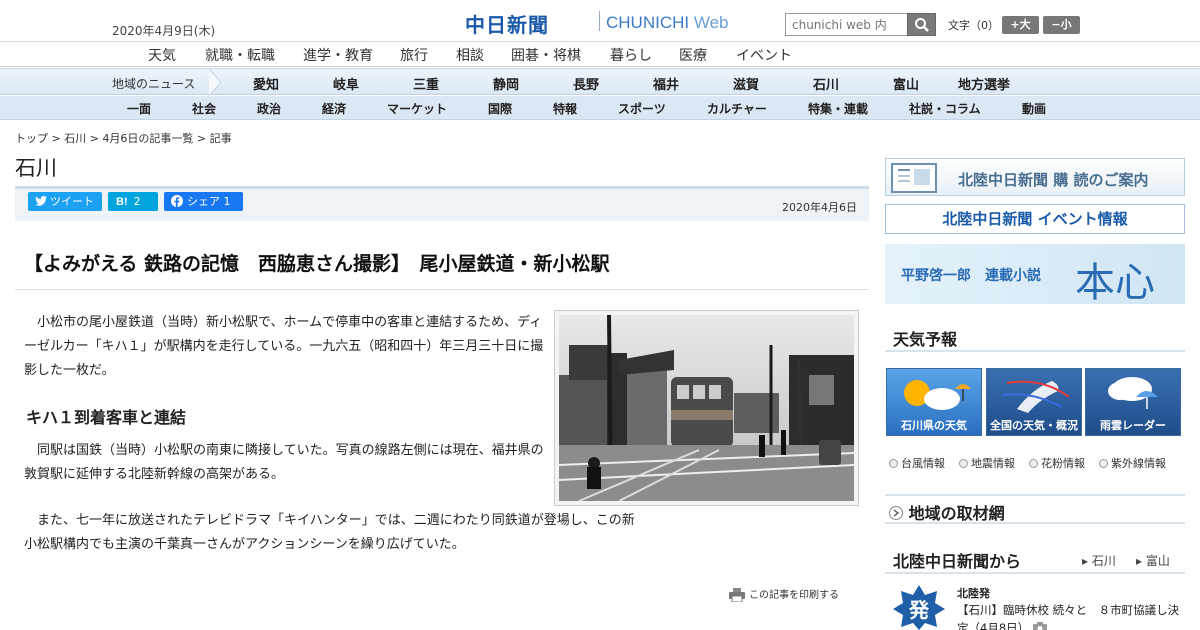  What do you see at coordinates (906, 83) in the screenshot?
I see `region-nav-toyama: 富山` at bounding box center [906, 83].